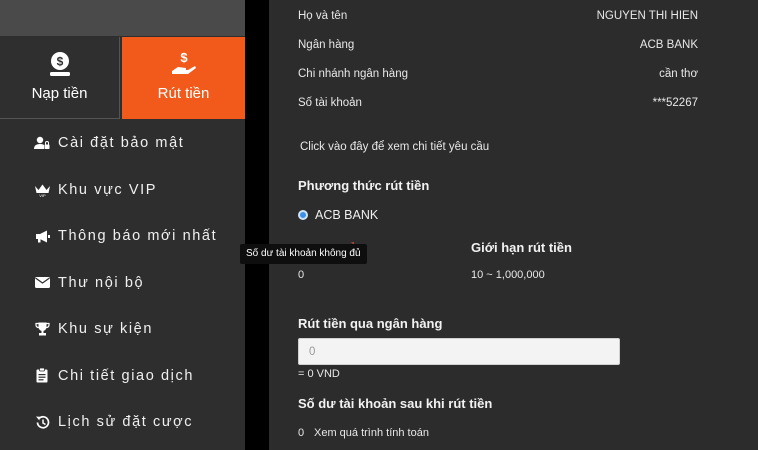 The height and width of the screenshot is (450, 758). Describe the element at coordinates (257, 225) in the screenshot. I see `panel-divider` at that location.